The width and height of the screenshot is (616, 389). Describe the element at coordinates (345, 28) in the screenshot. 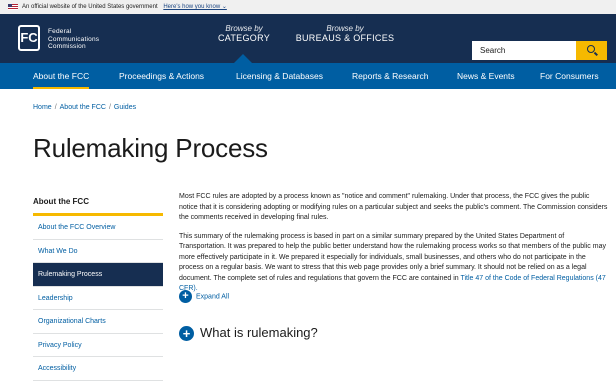

I see `browse-bureaus-small: Browse by` at that location.